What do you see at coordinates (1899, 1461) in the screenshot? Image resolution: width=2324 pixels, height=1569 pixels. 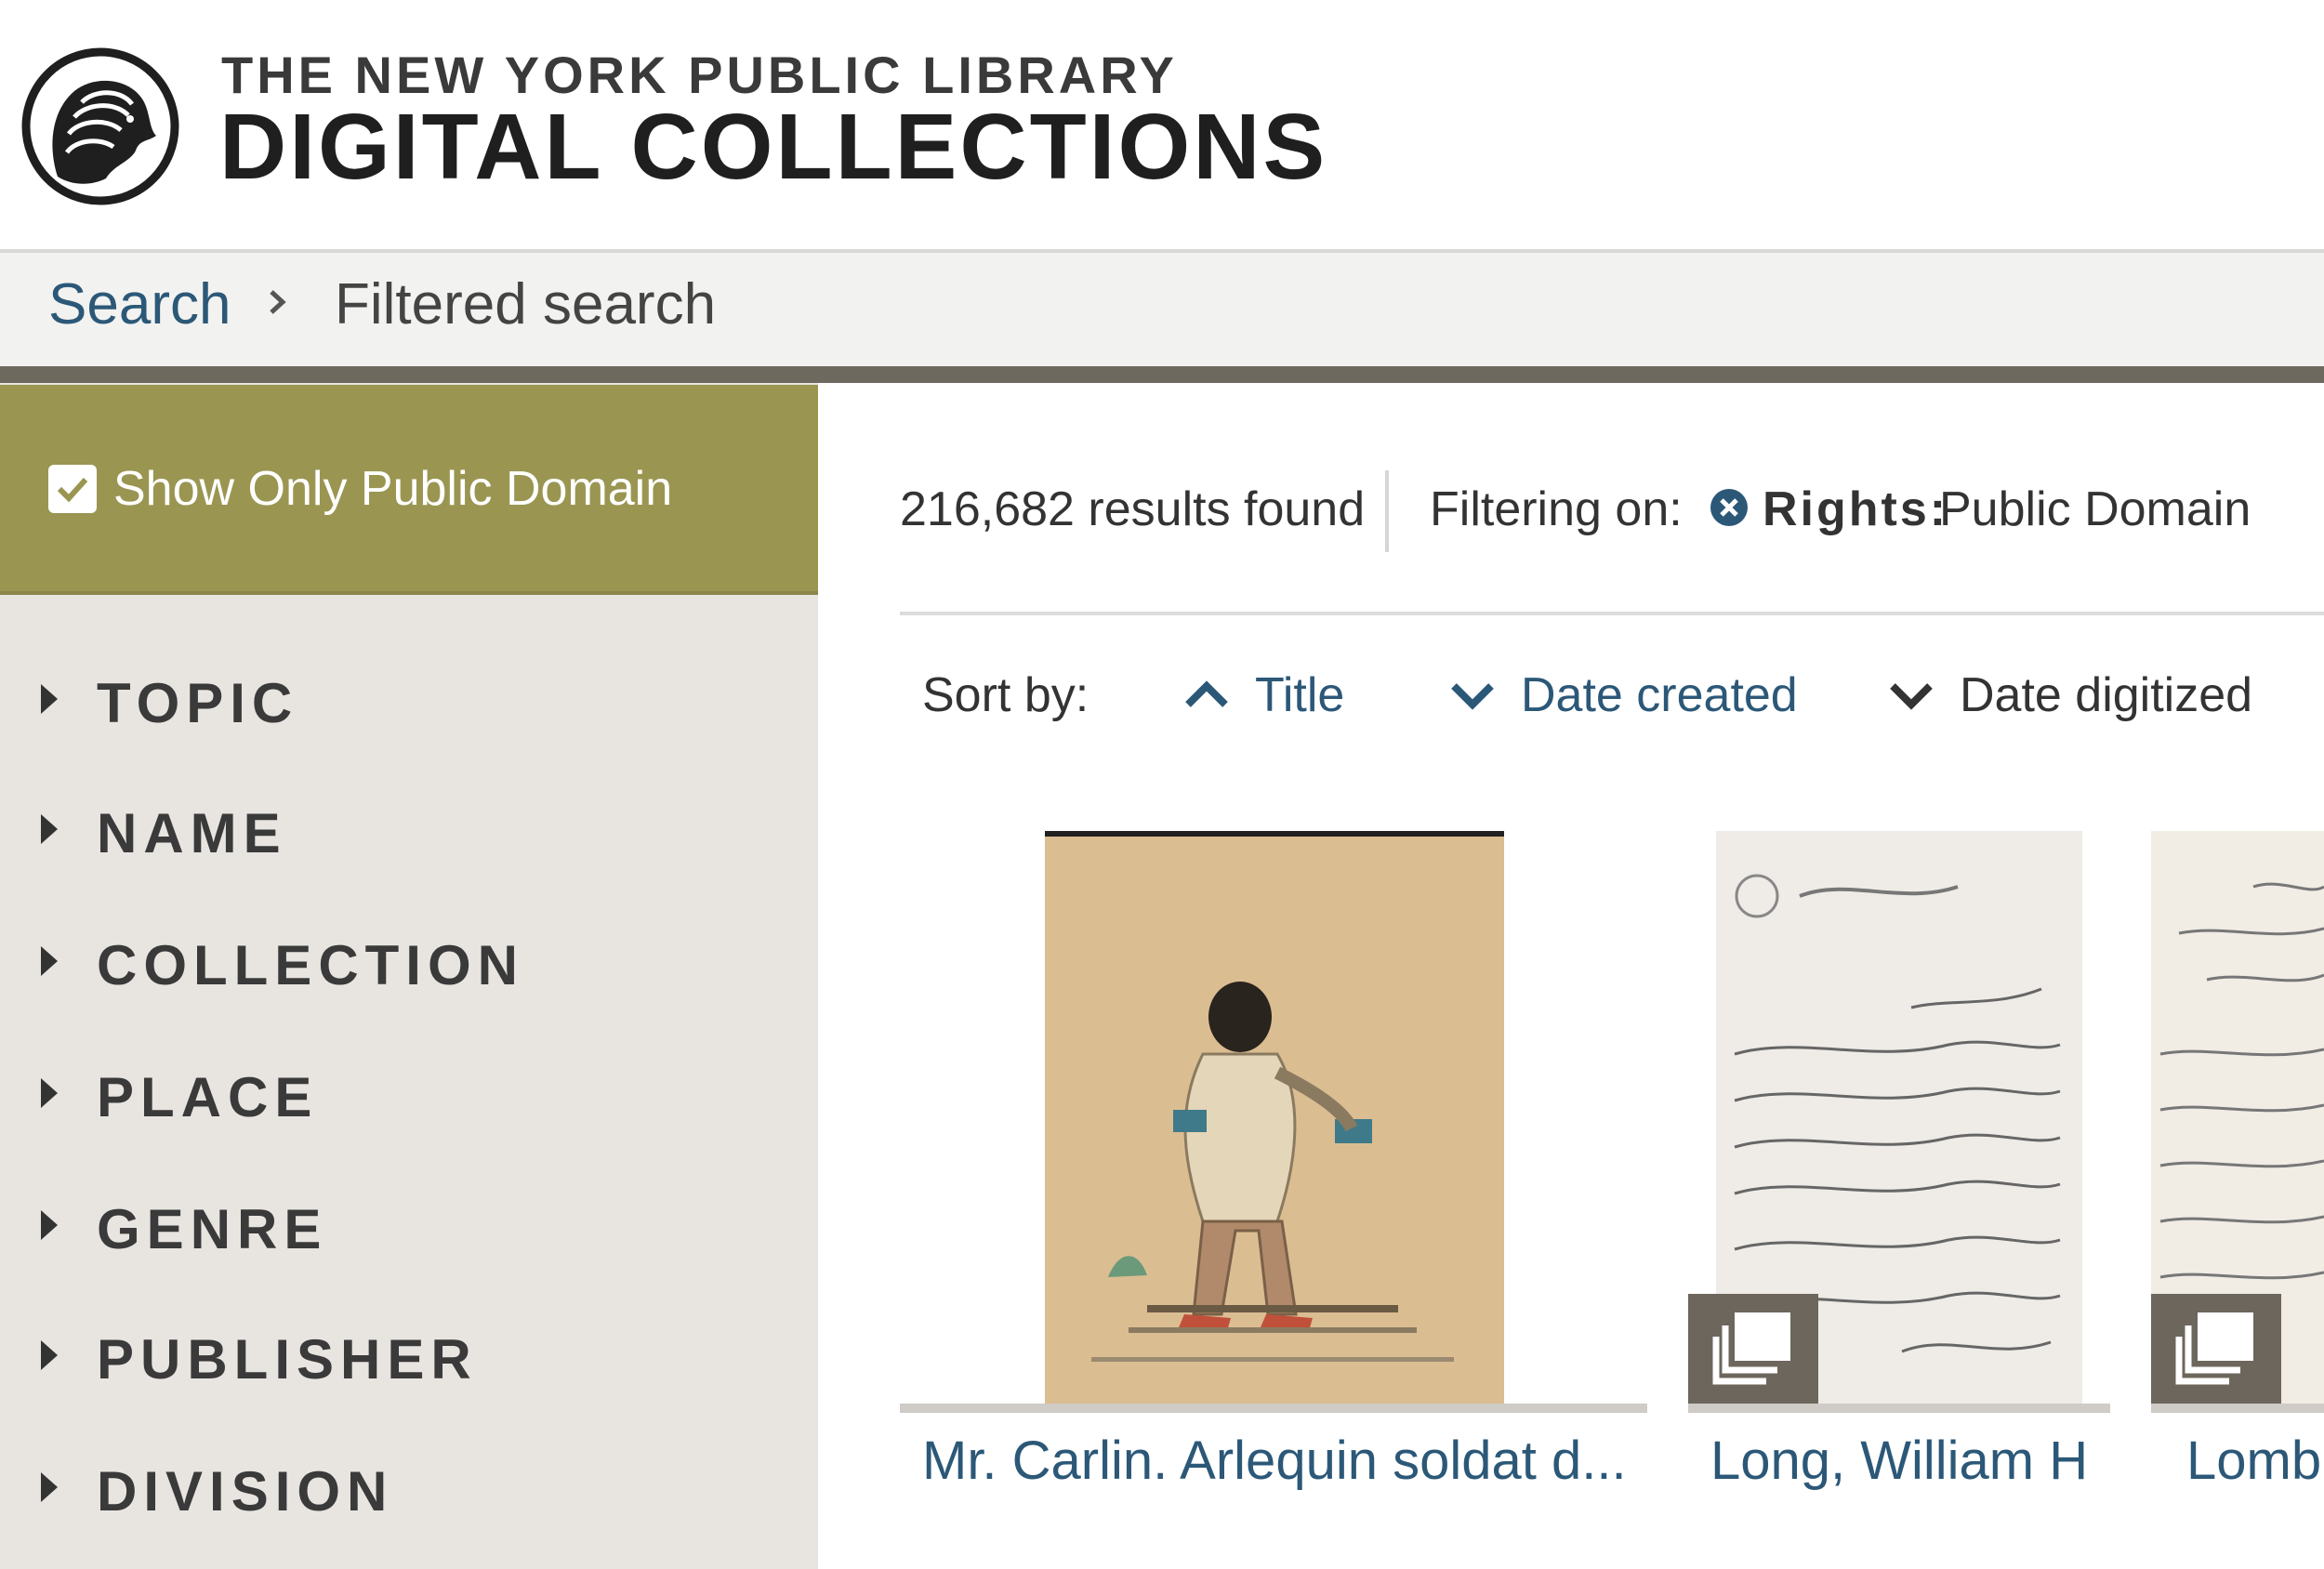 I see `item-title-link: Long, William H` at bounding box center [1899, 1461].